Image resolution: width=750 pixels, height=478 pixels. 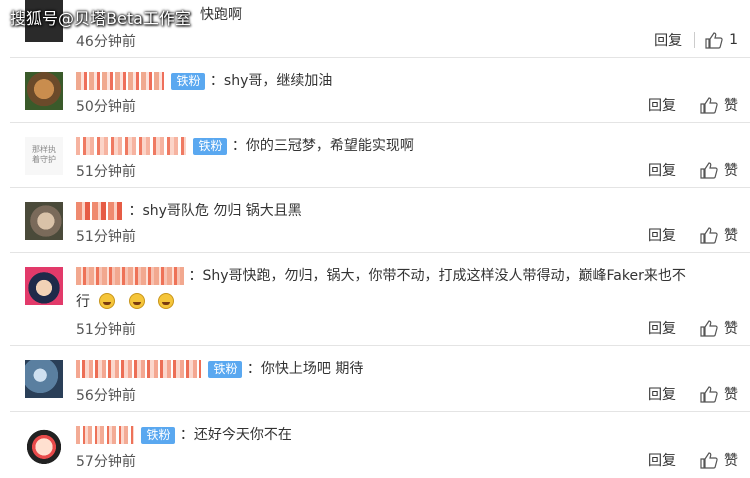 I want to click on action-divider, so click(x=695, y=40).